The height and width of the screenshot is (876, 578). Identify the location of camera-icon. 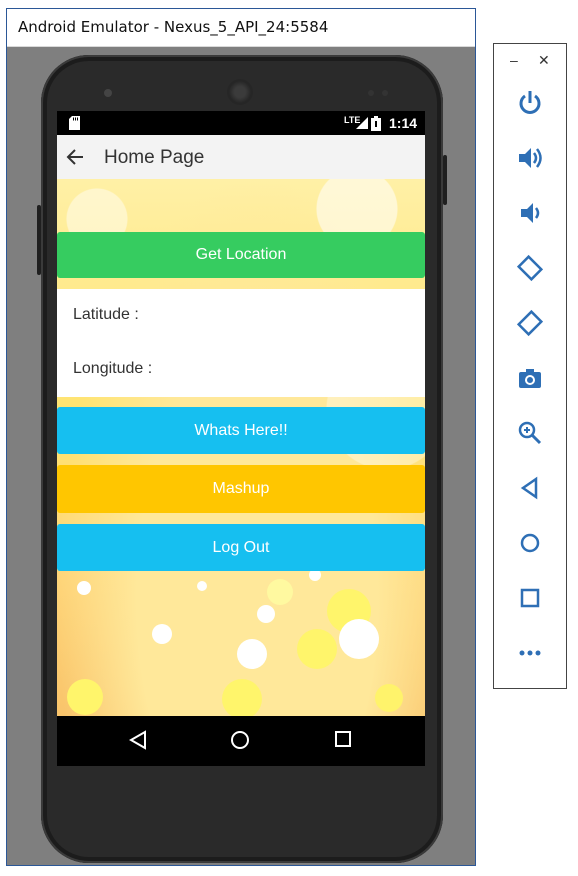
(530, 378).